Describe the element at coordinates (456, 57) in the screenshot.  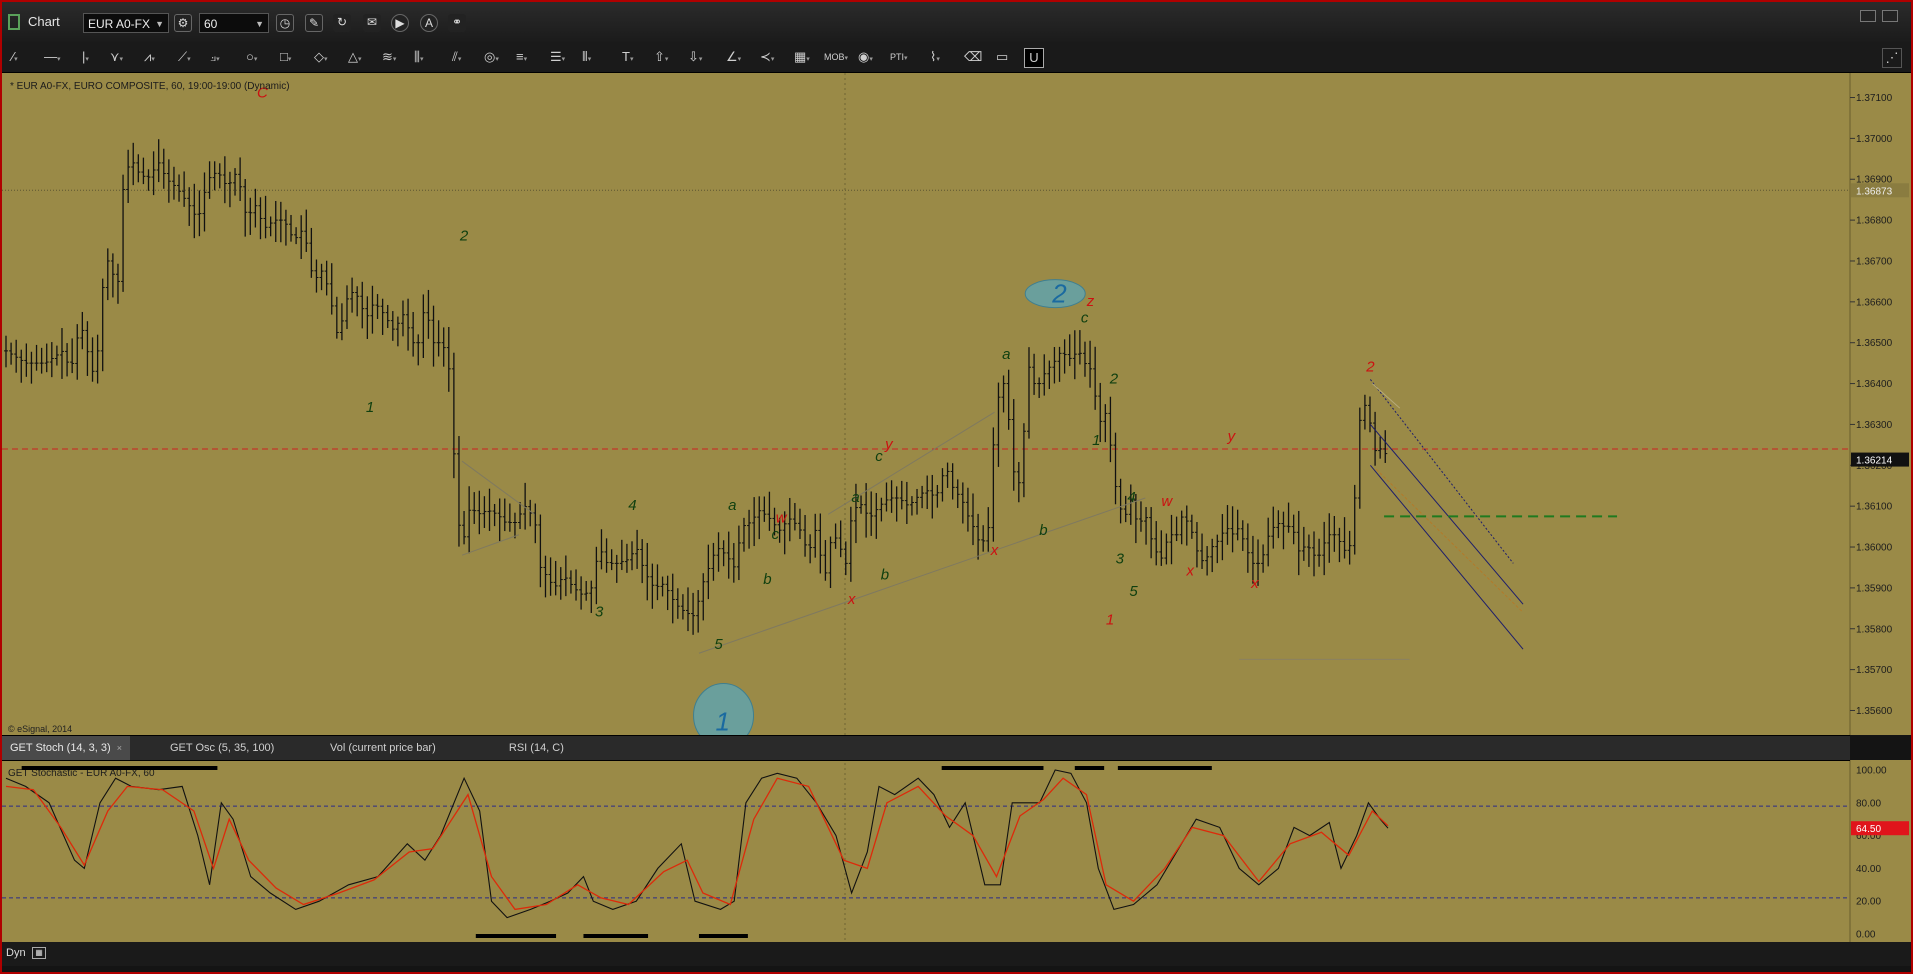
I see `parallel-lines-tool-icon: ⫽▾` at that location.